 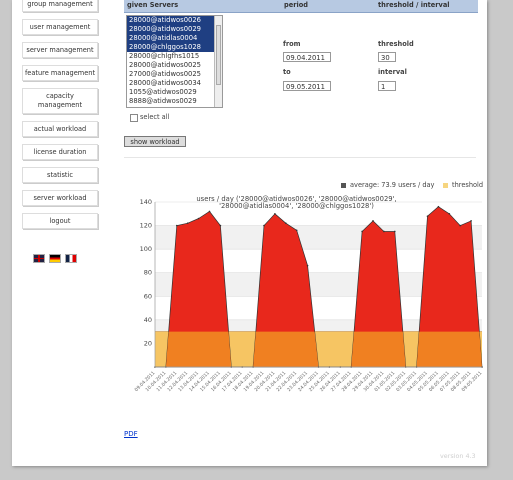 I want to click on legend-average: average: 73.9 users / day, so click(x=387, y=185).